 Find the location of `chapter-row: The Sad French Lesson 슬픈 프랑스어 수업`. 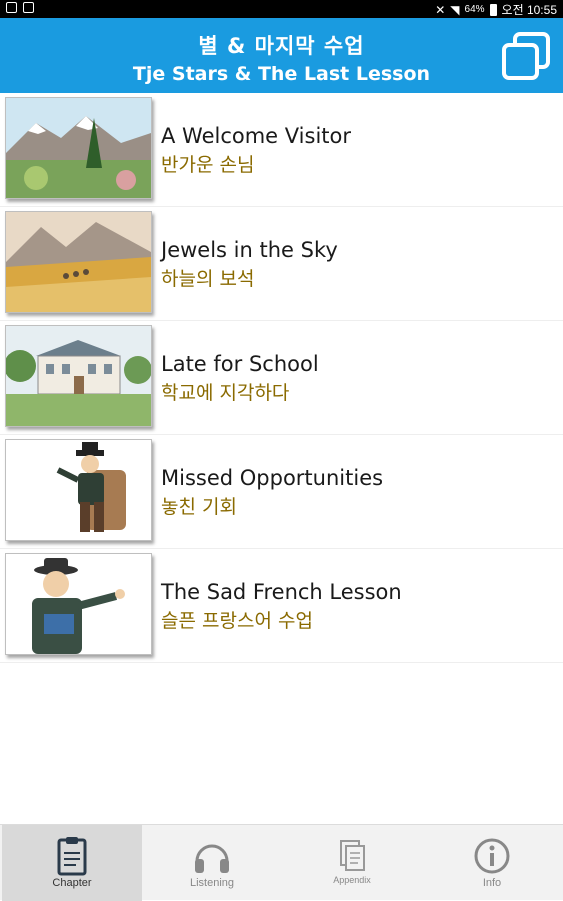

chapter-row: The Sad French Lesson 슬픈 프랑스어 수업 is located at coordinates (281, 606).